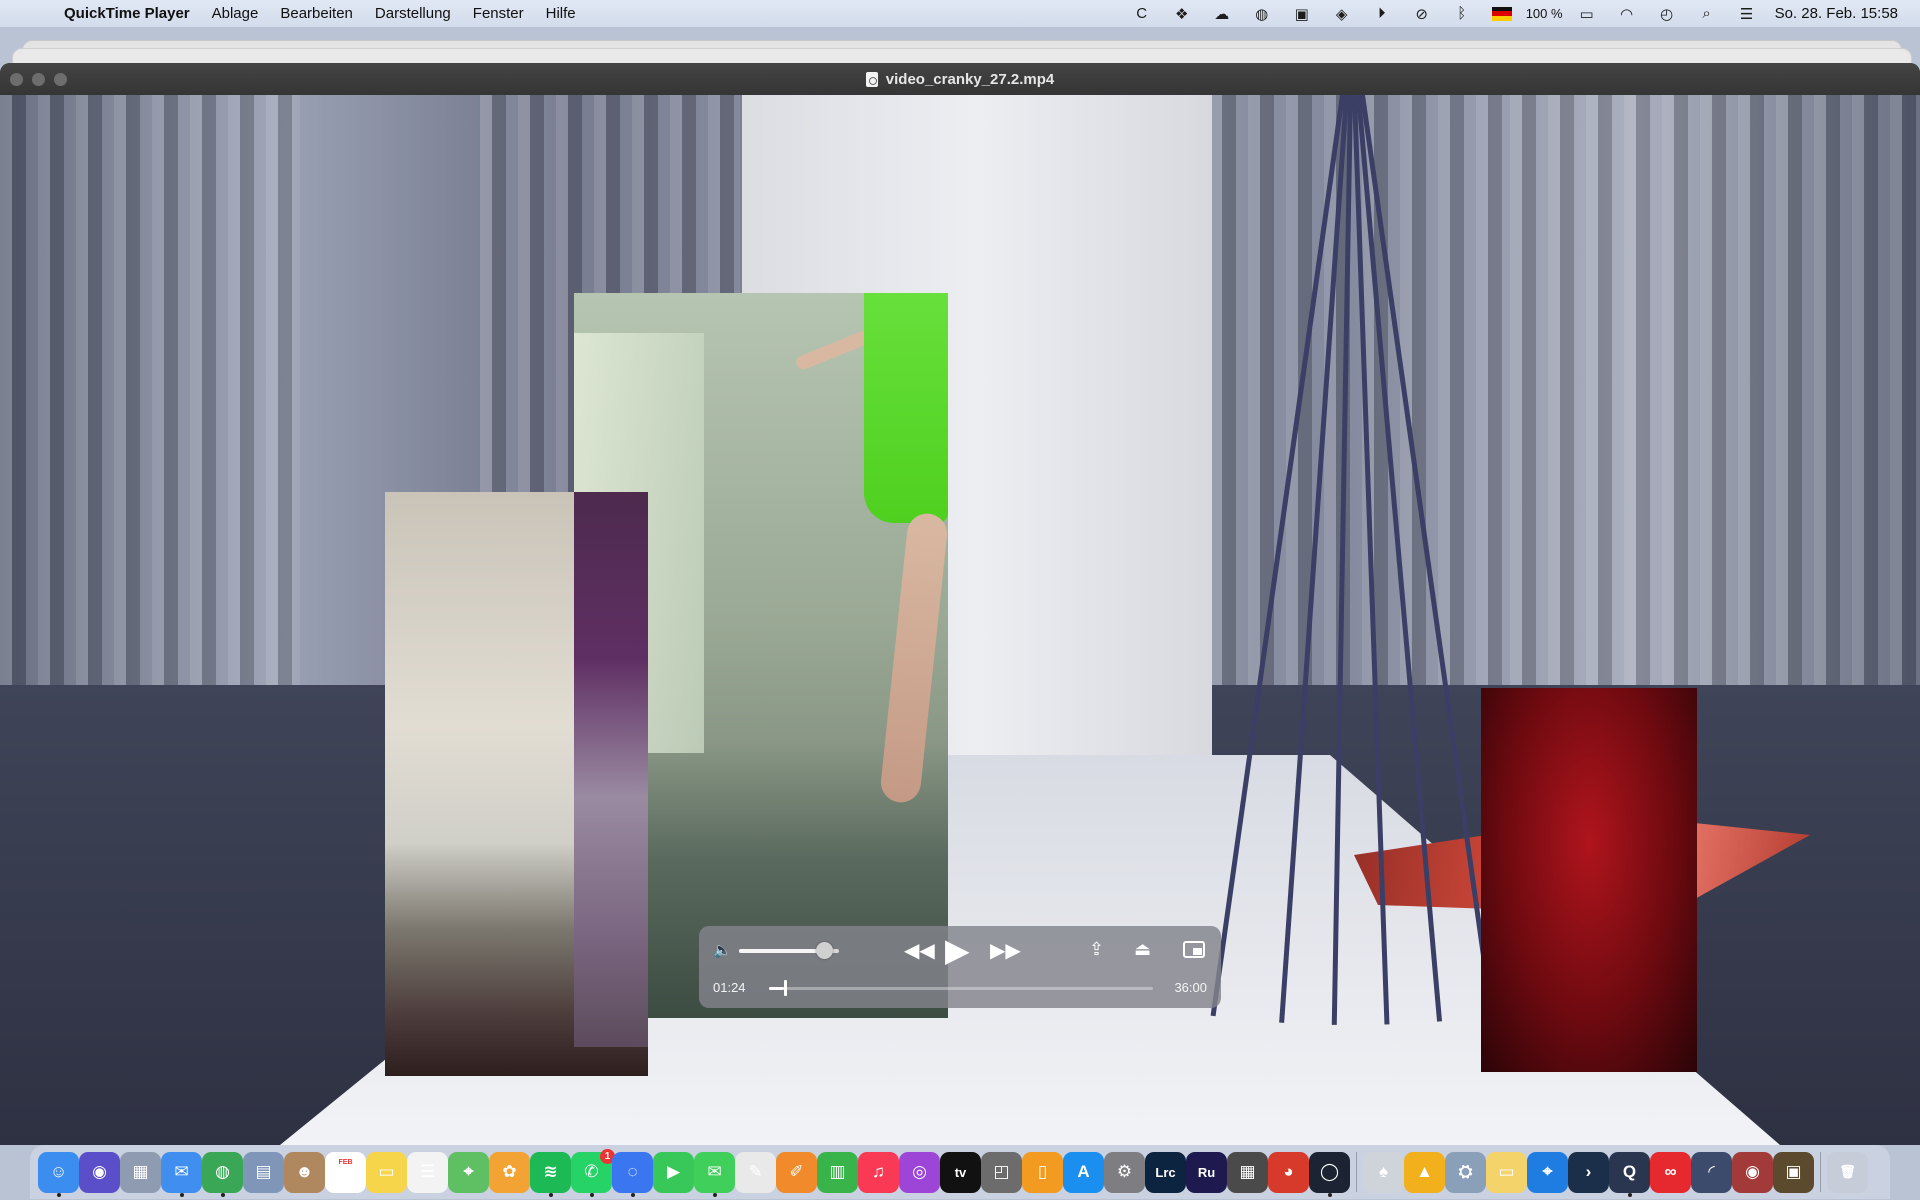  Describe the element at coordinates (1352, 560) in the screenshot. I see `metal-rods` at that location.